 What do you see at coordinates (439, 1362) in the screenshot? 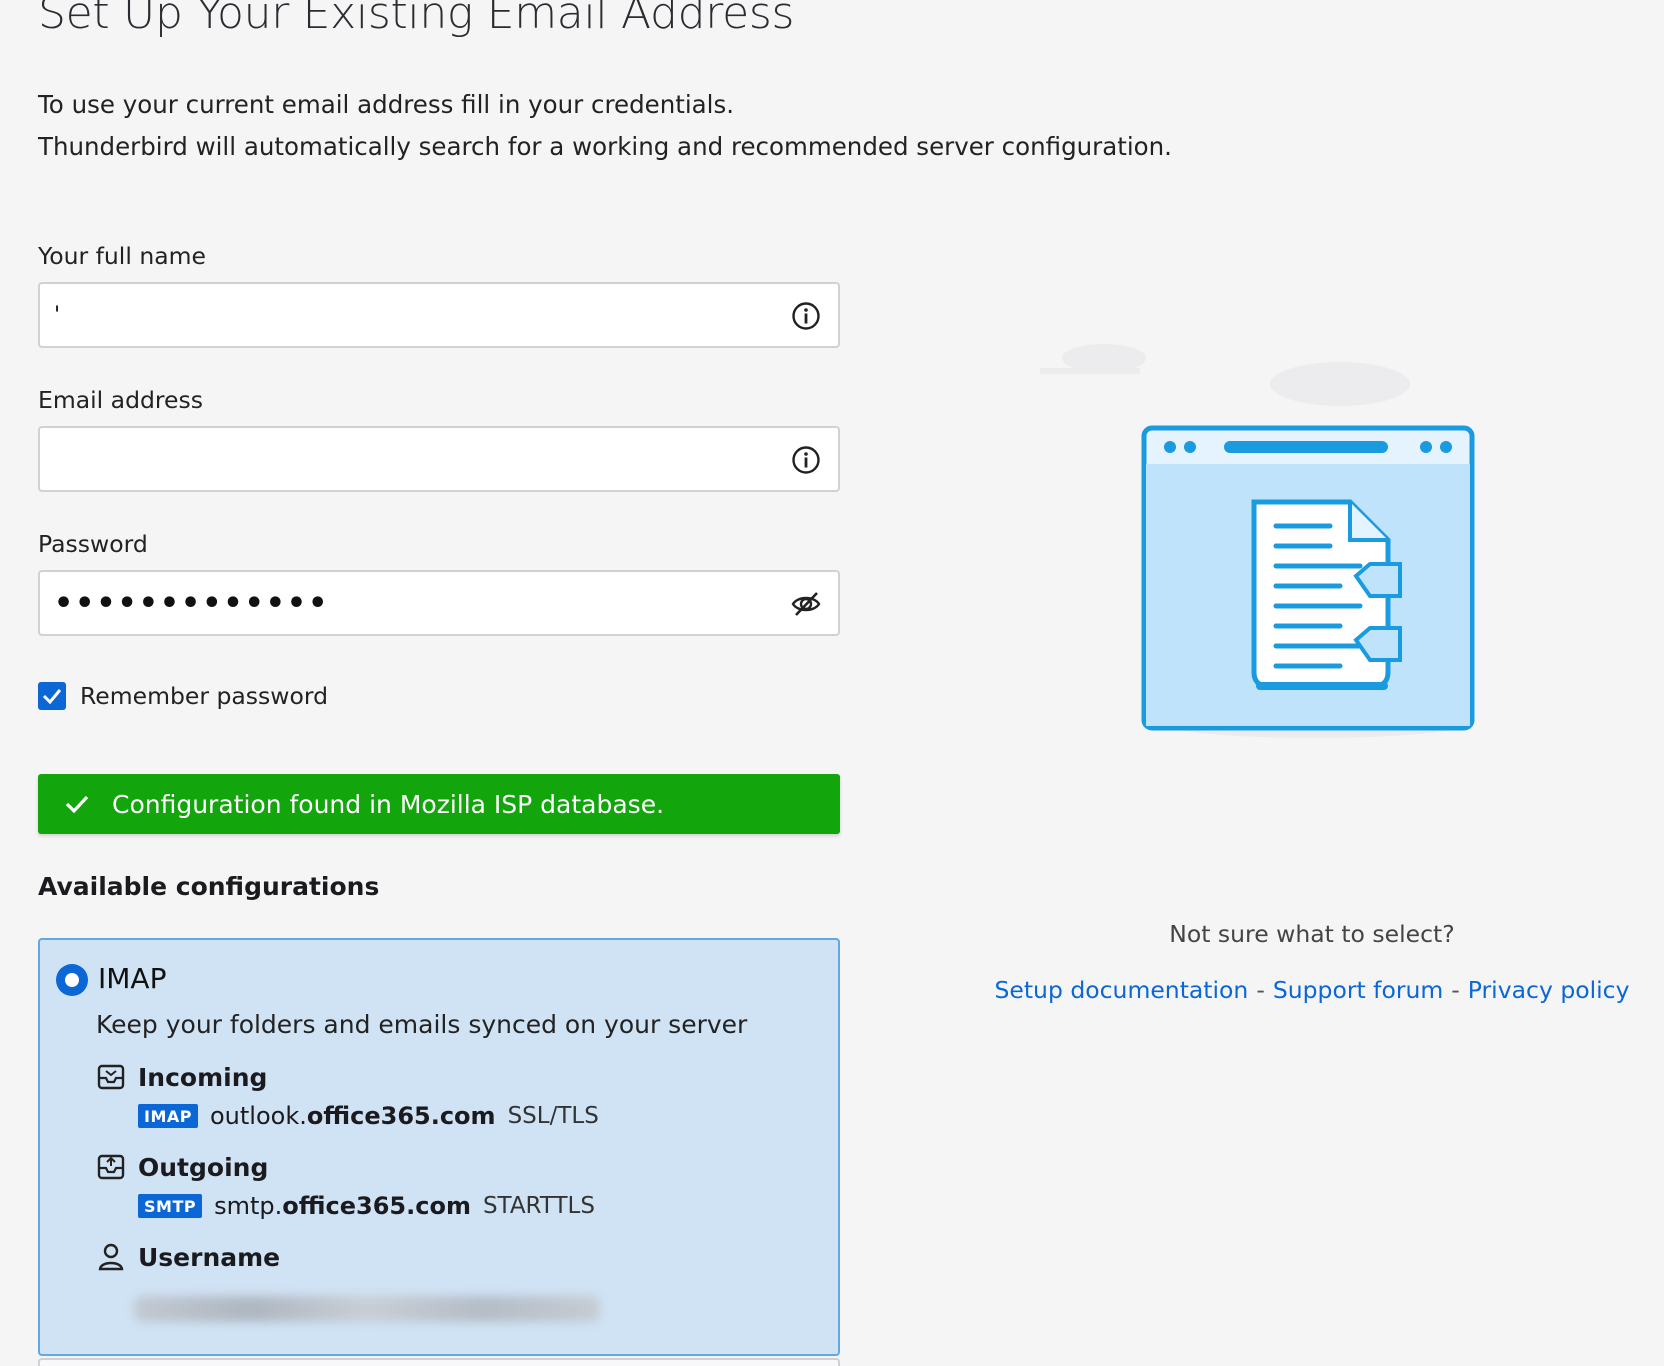
I see `next-config-card` at bounding box center [439, 1362].